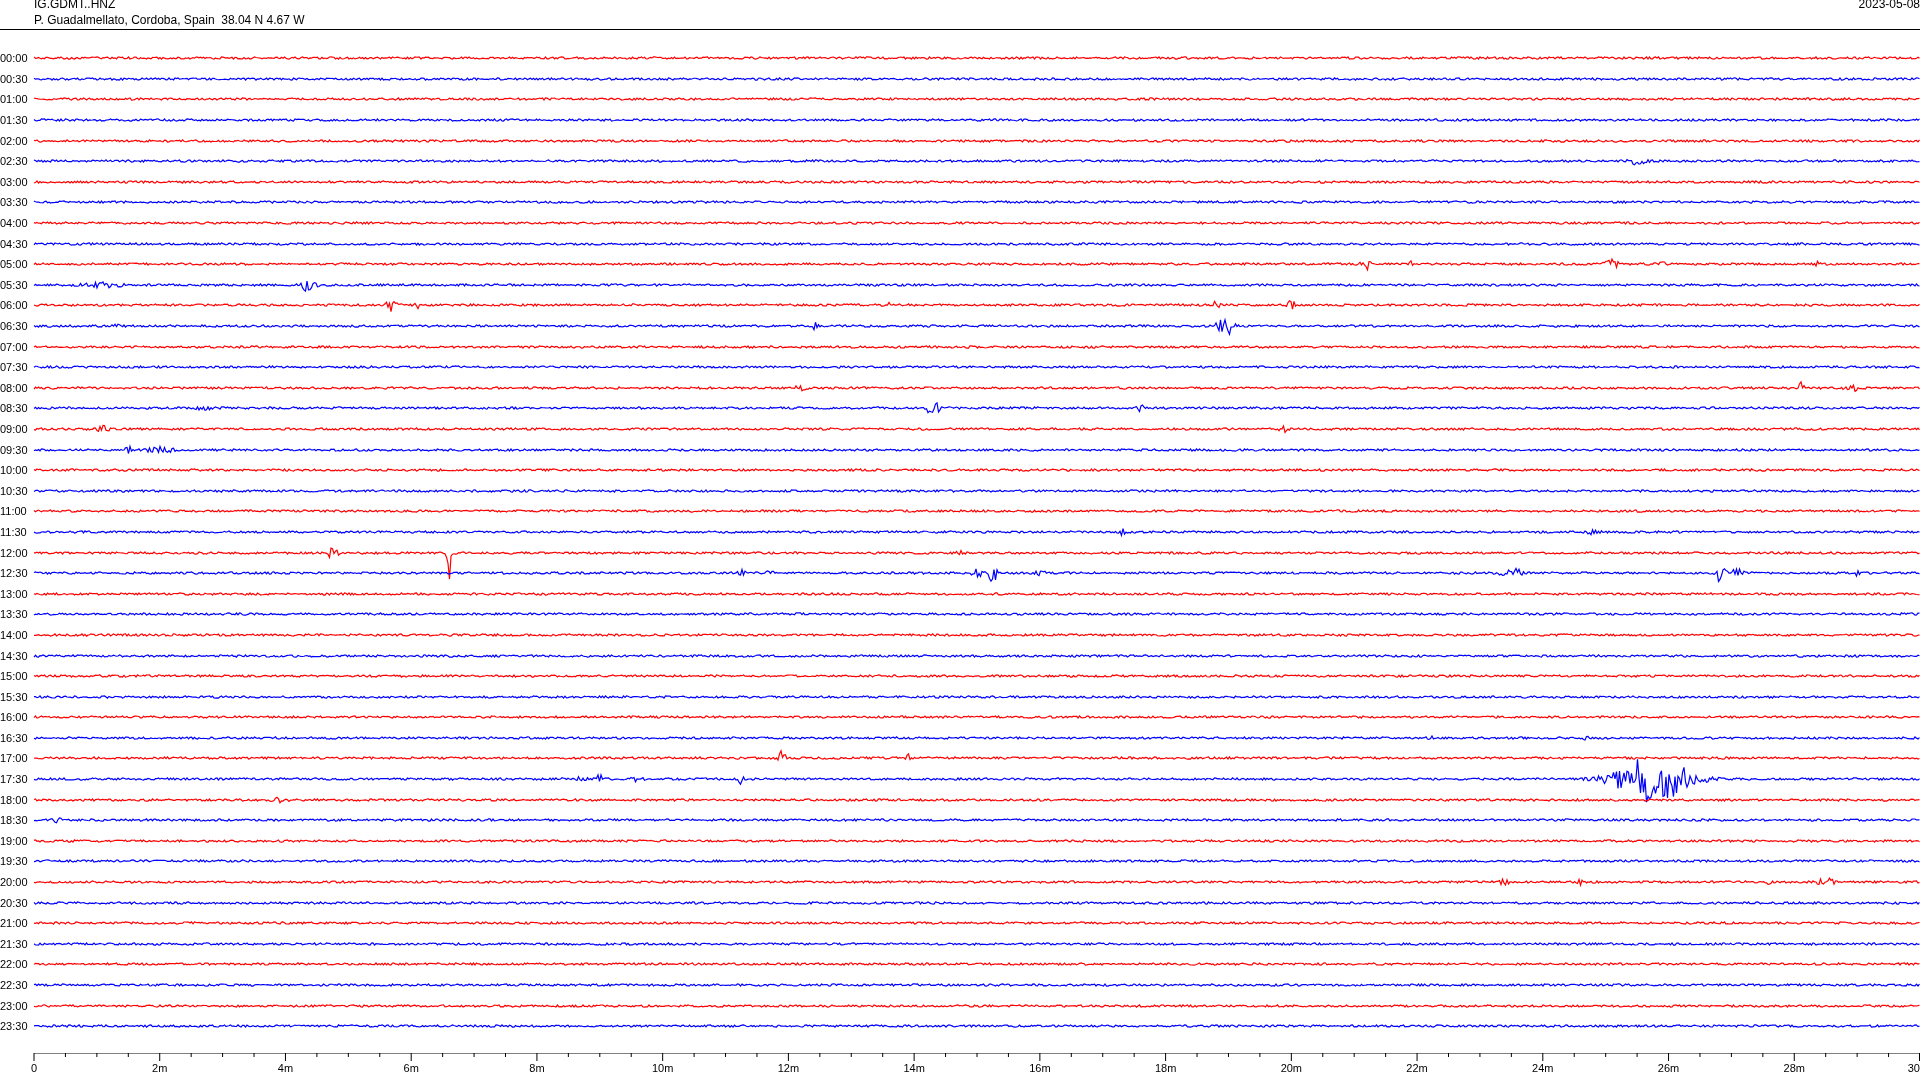 This screenshot has width=1920, height=1080. I want to click on row-time-label: 09:30, so click(14, 449).